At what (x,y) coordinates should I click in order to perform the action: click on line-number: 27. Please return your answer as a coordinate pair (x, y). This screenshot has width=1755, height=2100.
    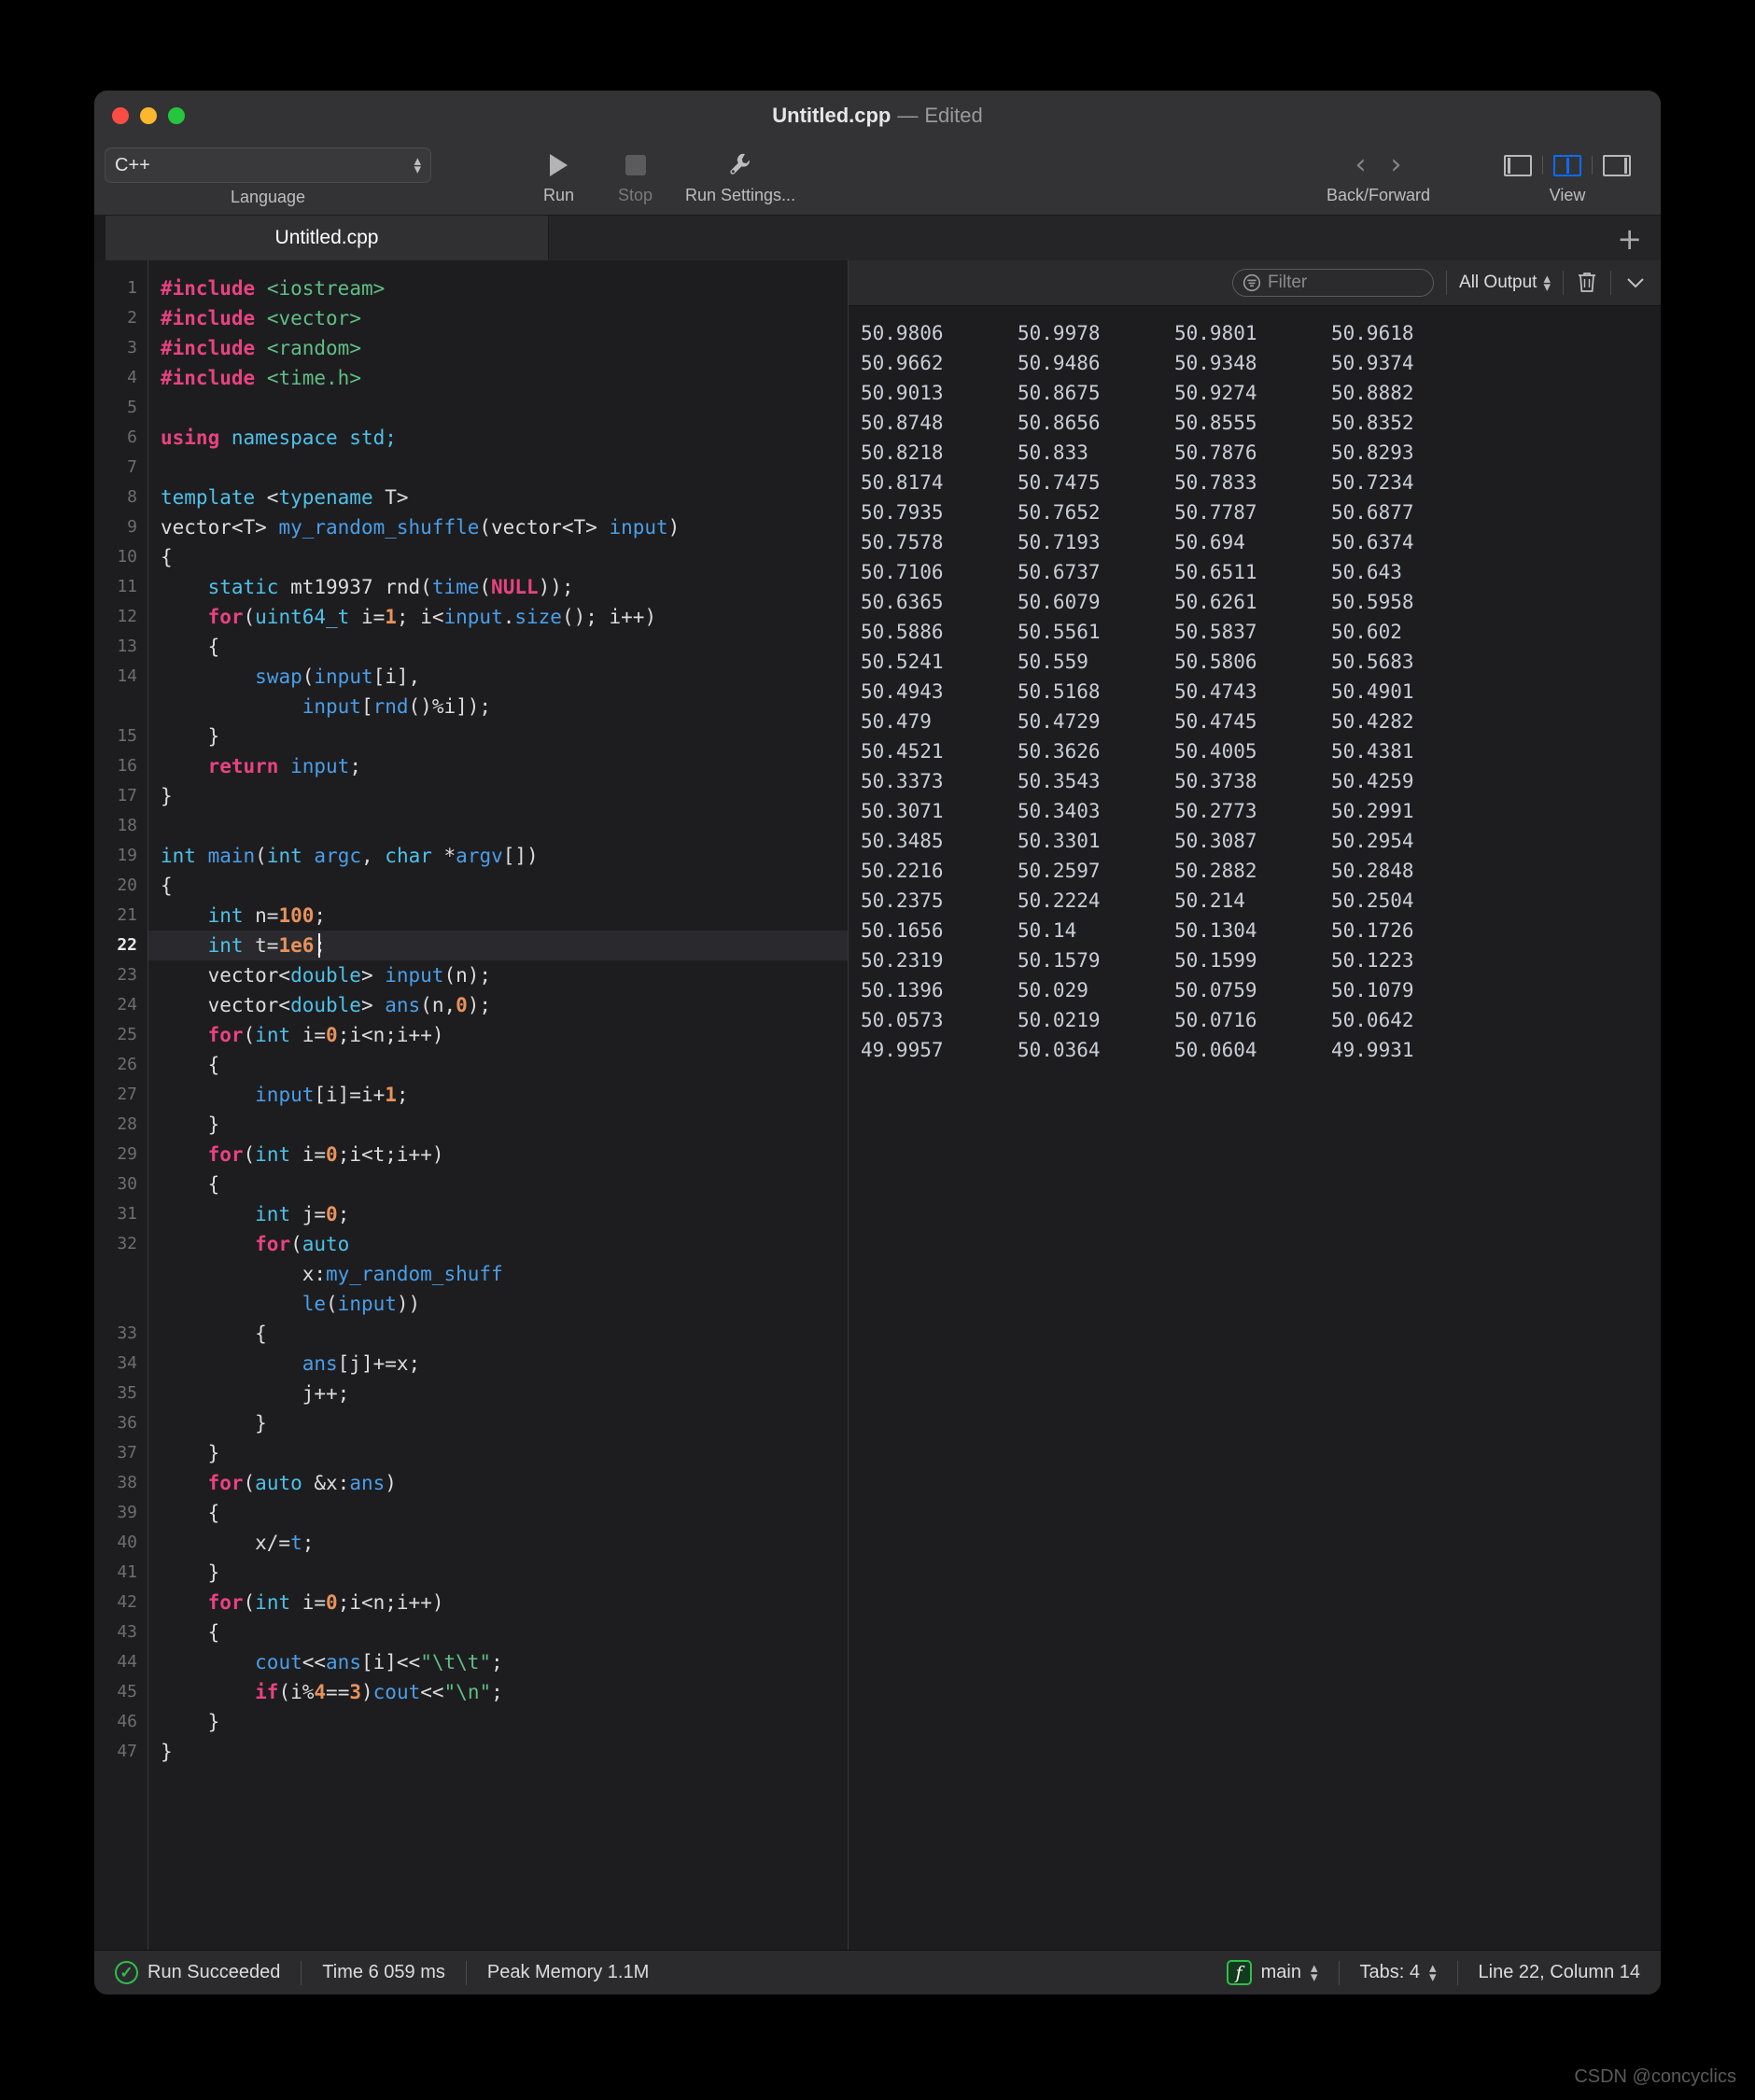
    Looking at the image, I should click on (127, 1094).